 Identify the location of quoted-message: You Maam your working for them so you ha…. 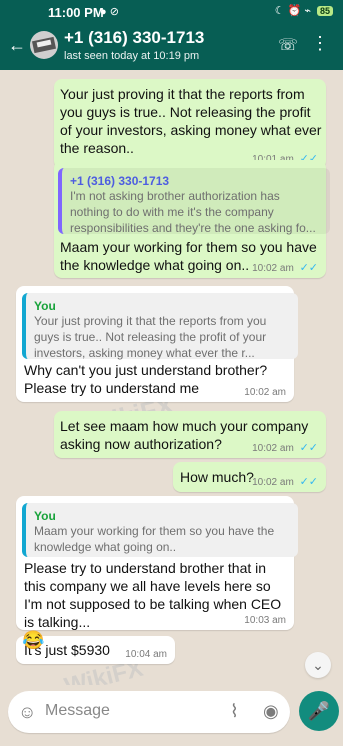
(160, 530).